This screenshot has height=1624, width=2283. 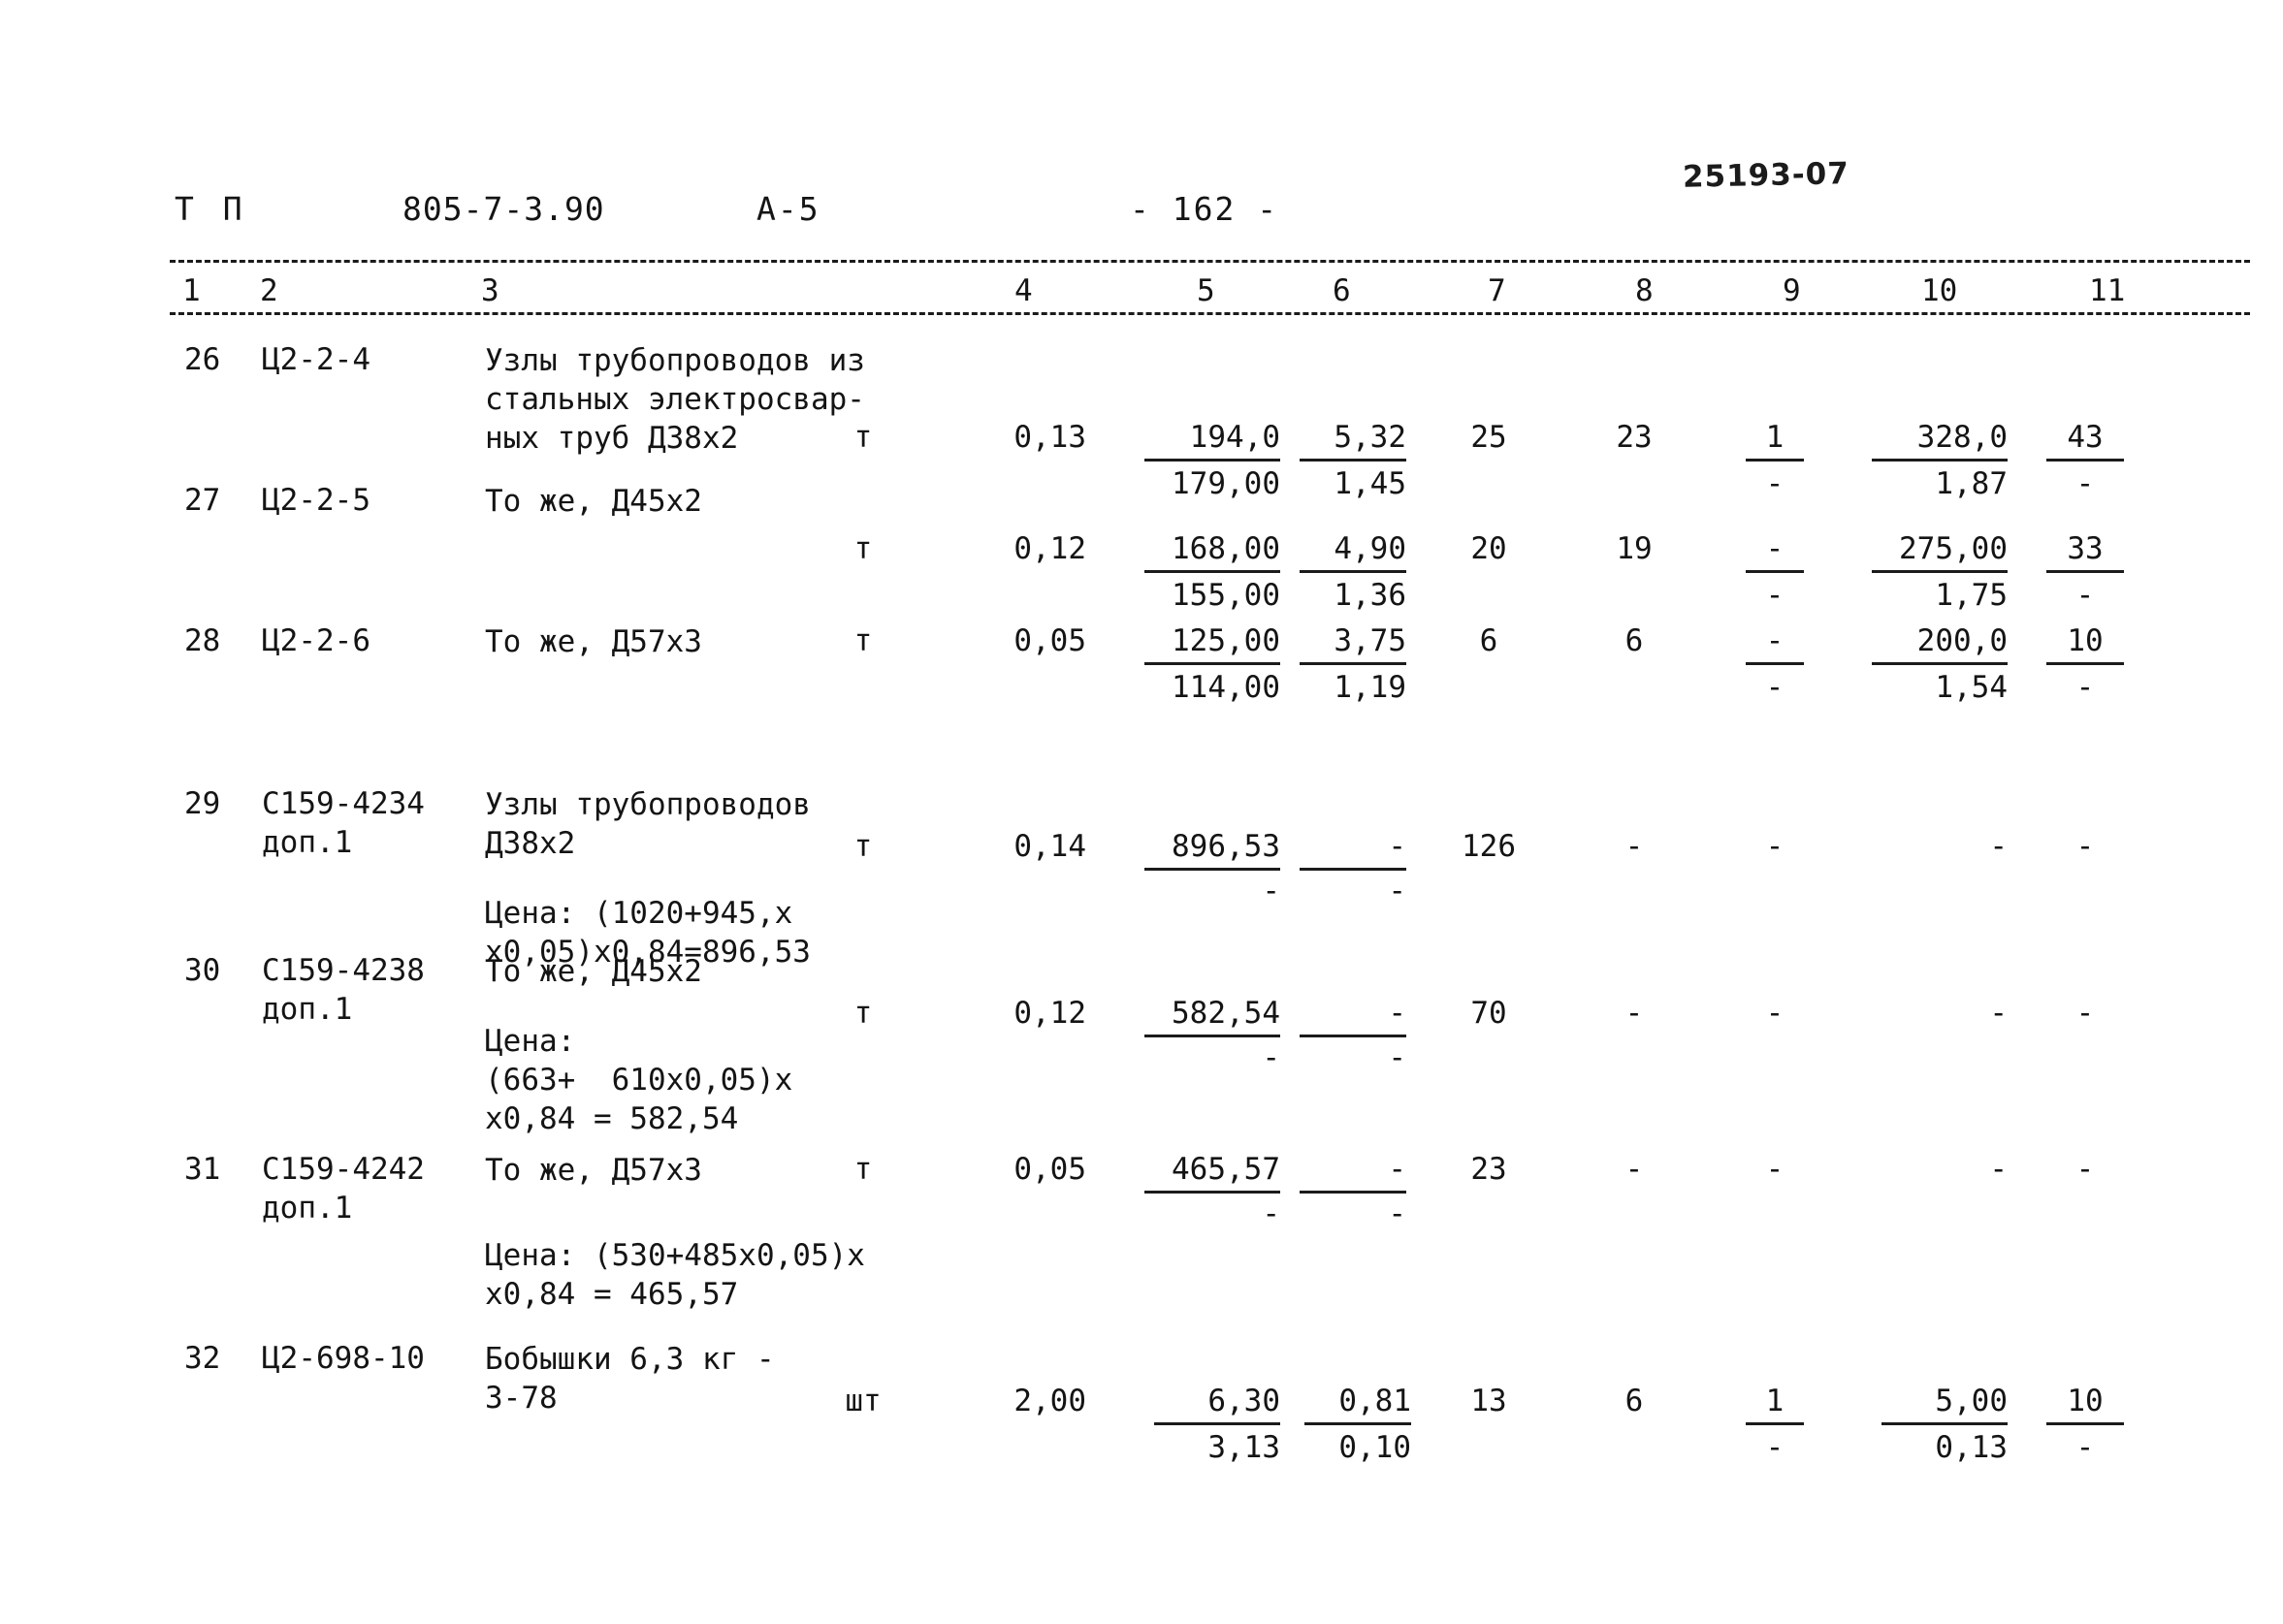 I want to click on page-number: - 162 -, so click(x=1204, y=209).